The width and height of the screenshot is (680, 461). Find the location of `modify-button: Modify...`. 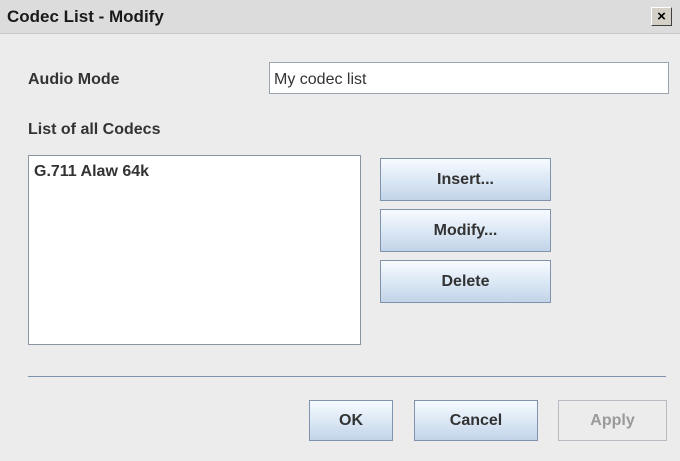

modify-button: Modify... is located at coordinates (465, 230).